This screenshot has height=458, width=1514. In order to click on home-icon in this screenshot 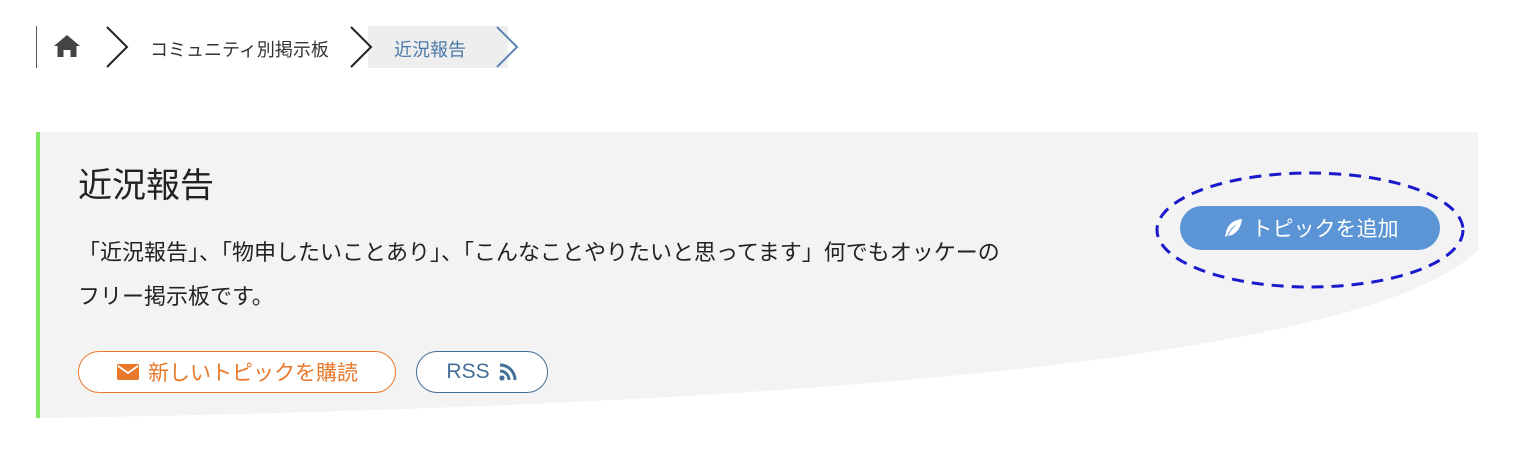, I will do `click(69, 46)`.